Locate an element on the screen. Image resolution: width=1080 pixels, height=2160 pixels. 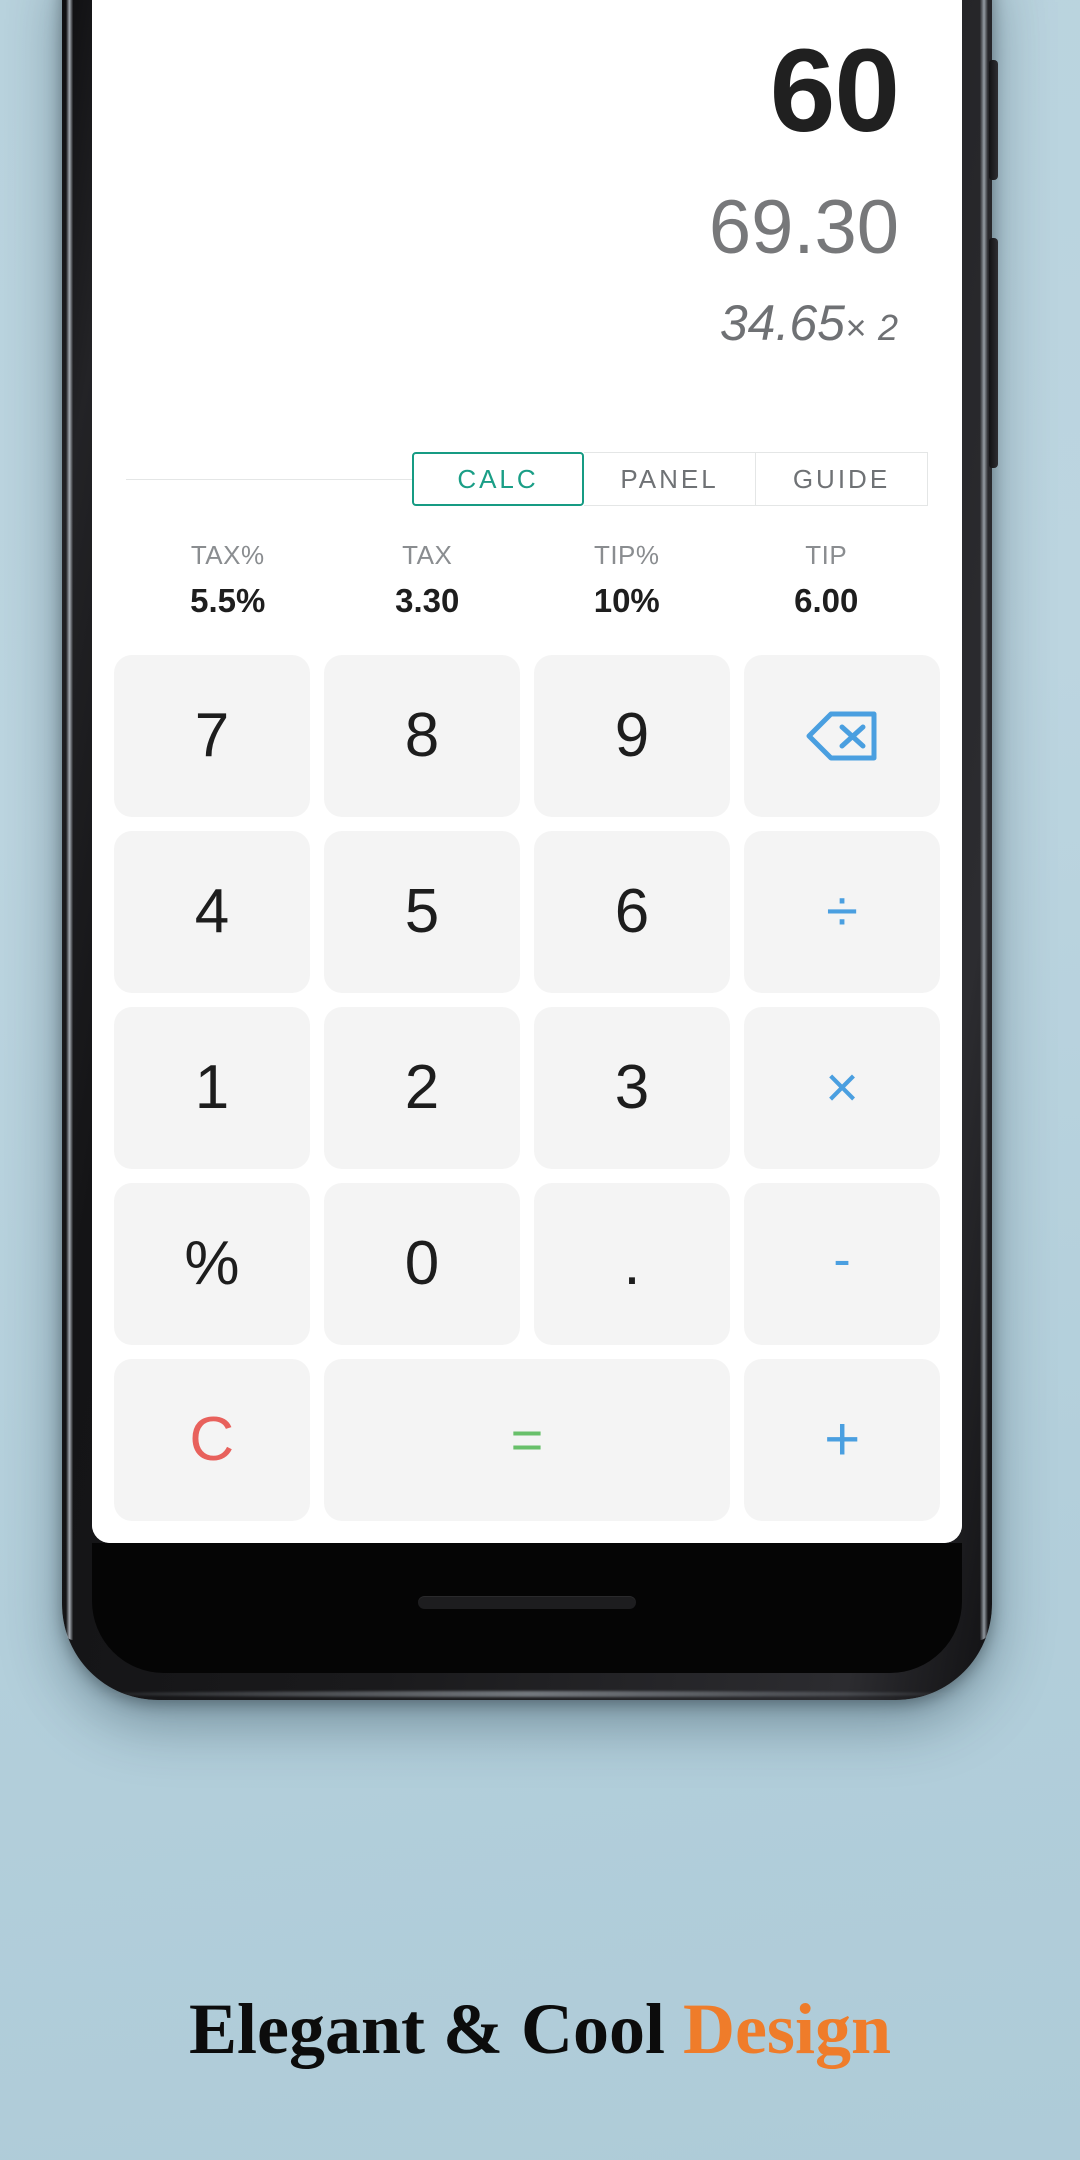
key-3: 3 is located at coordinates (632, 1087).